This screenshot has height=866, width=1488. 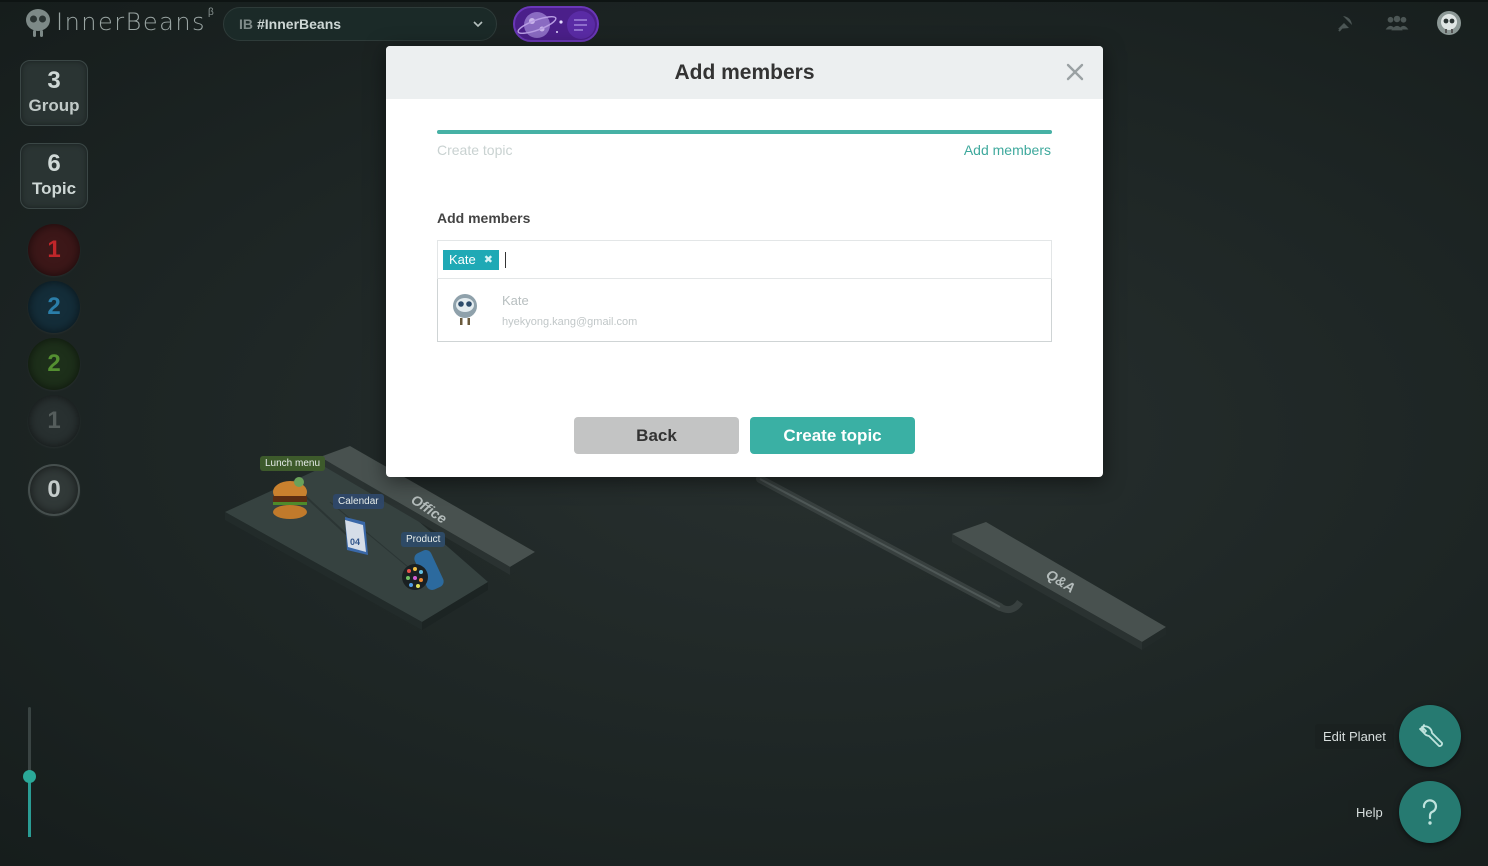 What do you see at coordinates (475, 150) in the screenshot?
I see `step-create-topic: Create topic` at bounding box center [475, 150].